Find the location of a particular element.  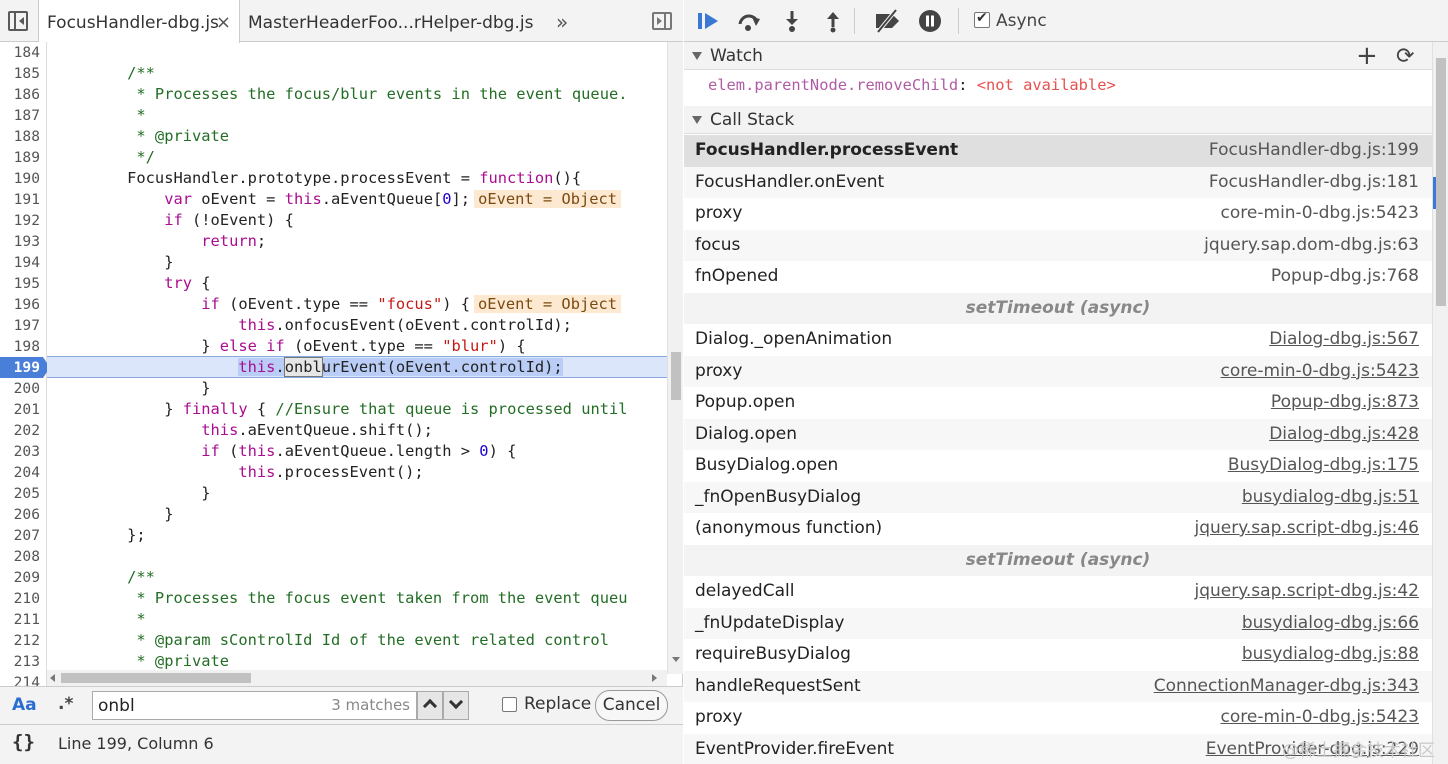

pause-on-exceptions-icon is located at coordinates (930, 21).